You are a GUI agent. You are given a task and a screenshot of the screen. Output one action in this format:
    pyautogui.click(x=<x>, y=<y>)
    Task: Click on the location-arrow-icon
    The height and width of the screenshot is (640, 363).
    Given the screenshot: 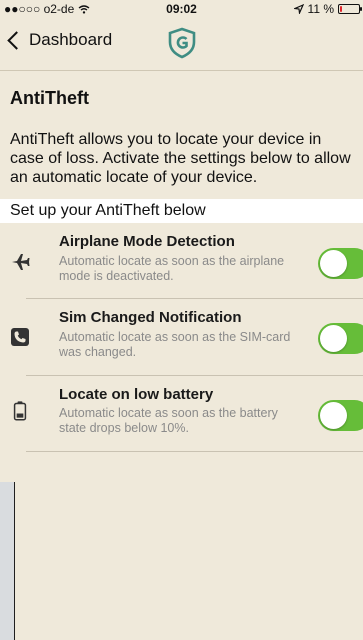 What is the action you would take?
    pyautogui.click(x=298, y=9)
    